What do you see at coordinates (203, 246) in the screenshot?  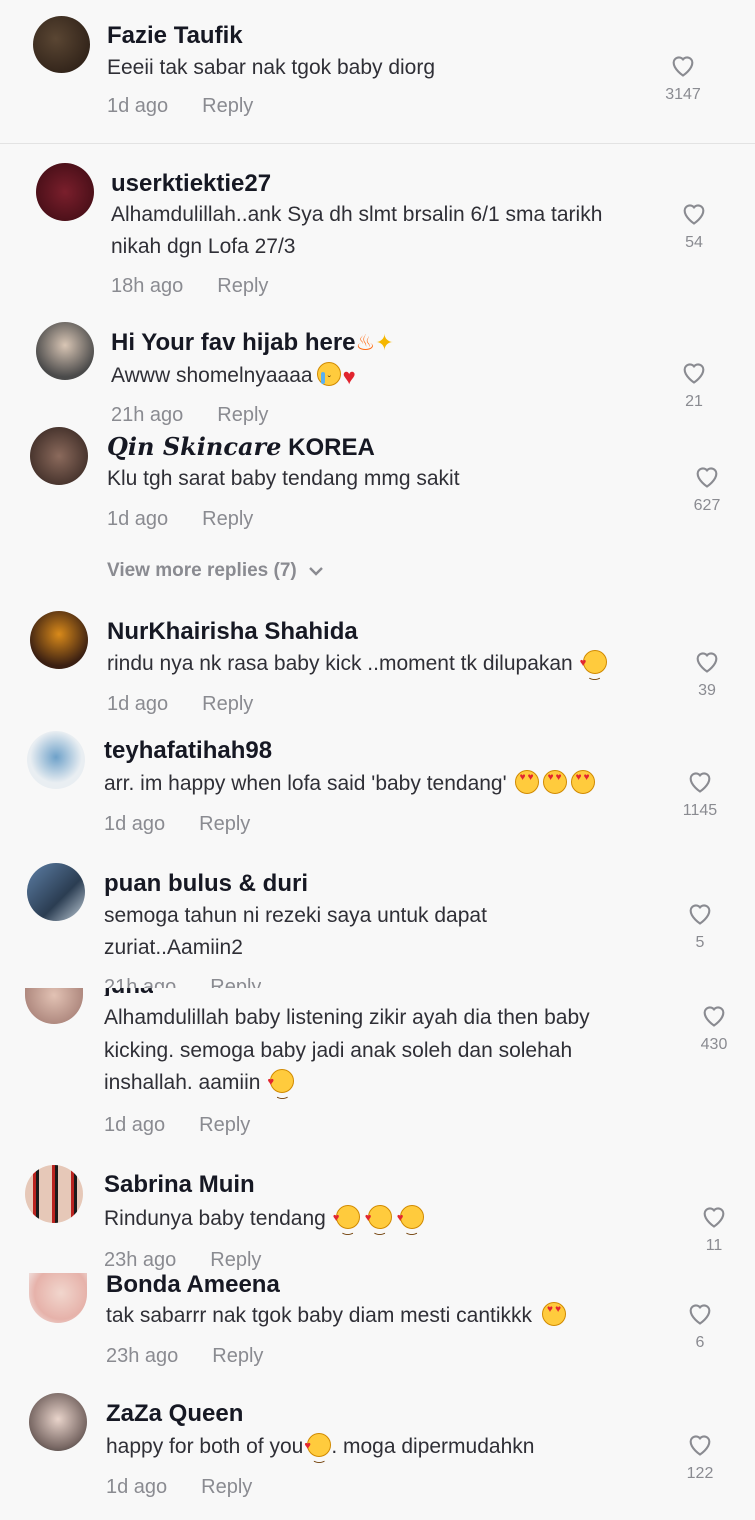 I see `comment-text-line2: nikah dgn Lofa 27/3` at bounding box center [203, 246].